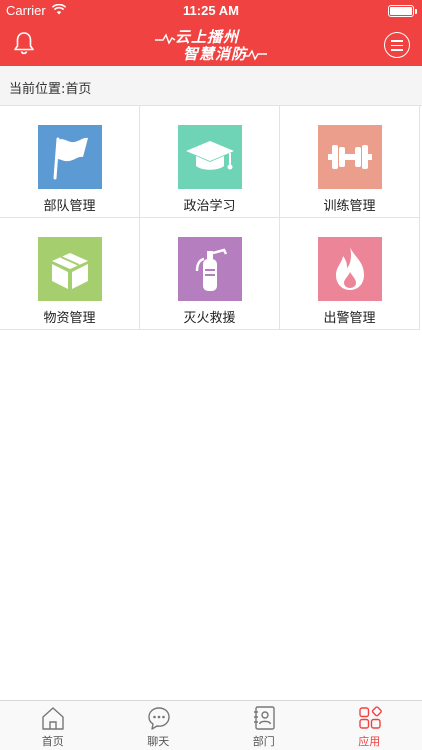  I want to click on apps-icon, so click(370, 717).